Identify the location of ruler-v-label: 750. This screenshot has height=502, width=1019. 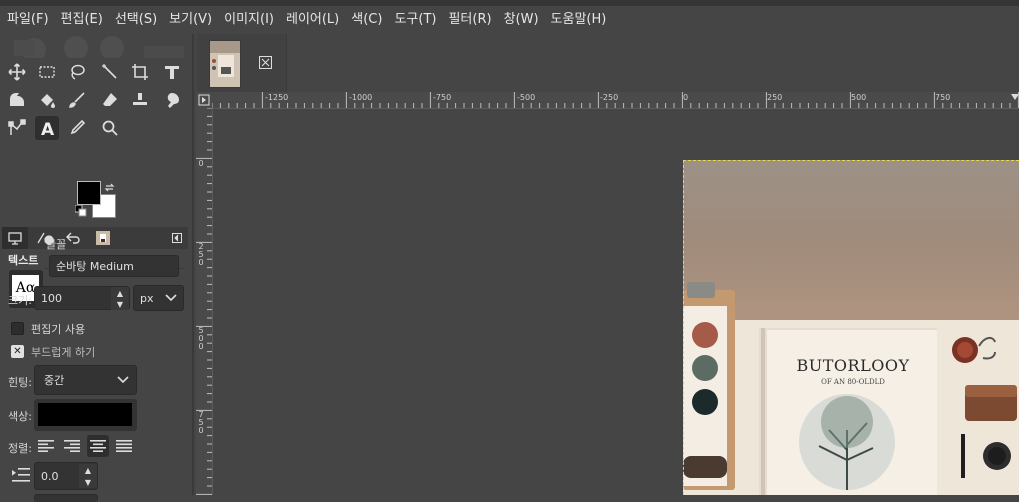
(201, 422).